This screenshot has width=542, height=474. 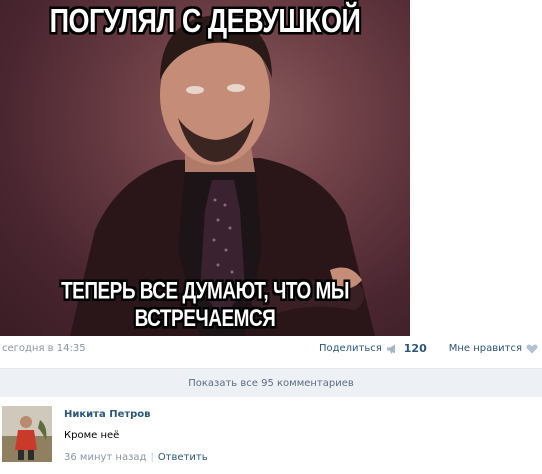 I want to click on comment-time: 36 минут назад, so click(x=105, y=457).